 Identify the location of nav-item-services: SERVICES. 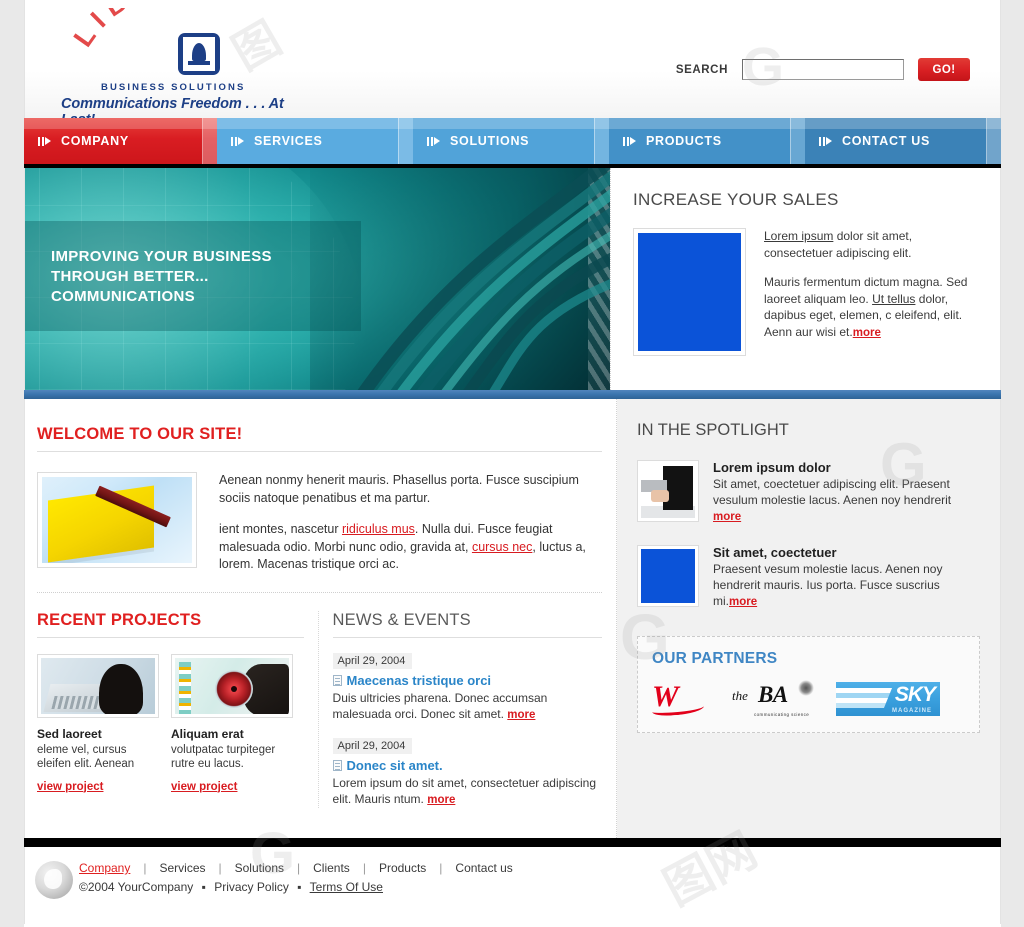
(315, 141).